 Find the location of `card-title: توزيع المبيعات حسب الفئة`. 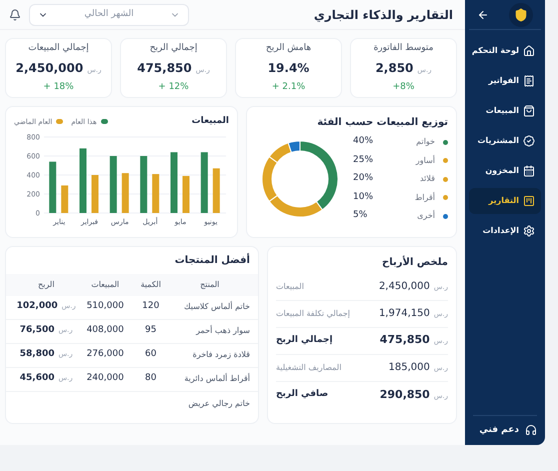

card-title: توزيع المبيعات حسب الفئة is located at coordinates (382, 123).